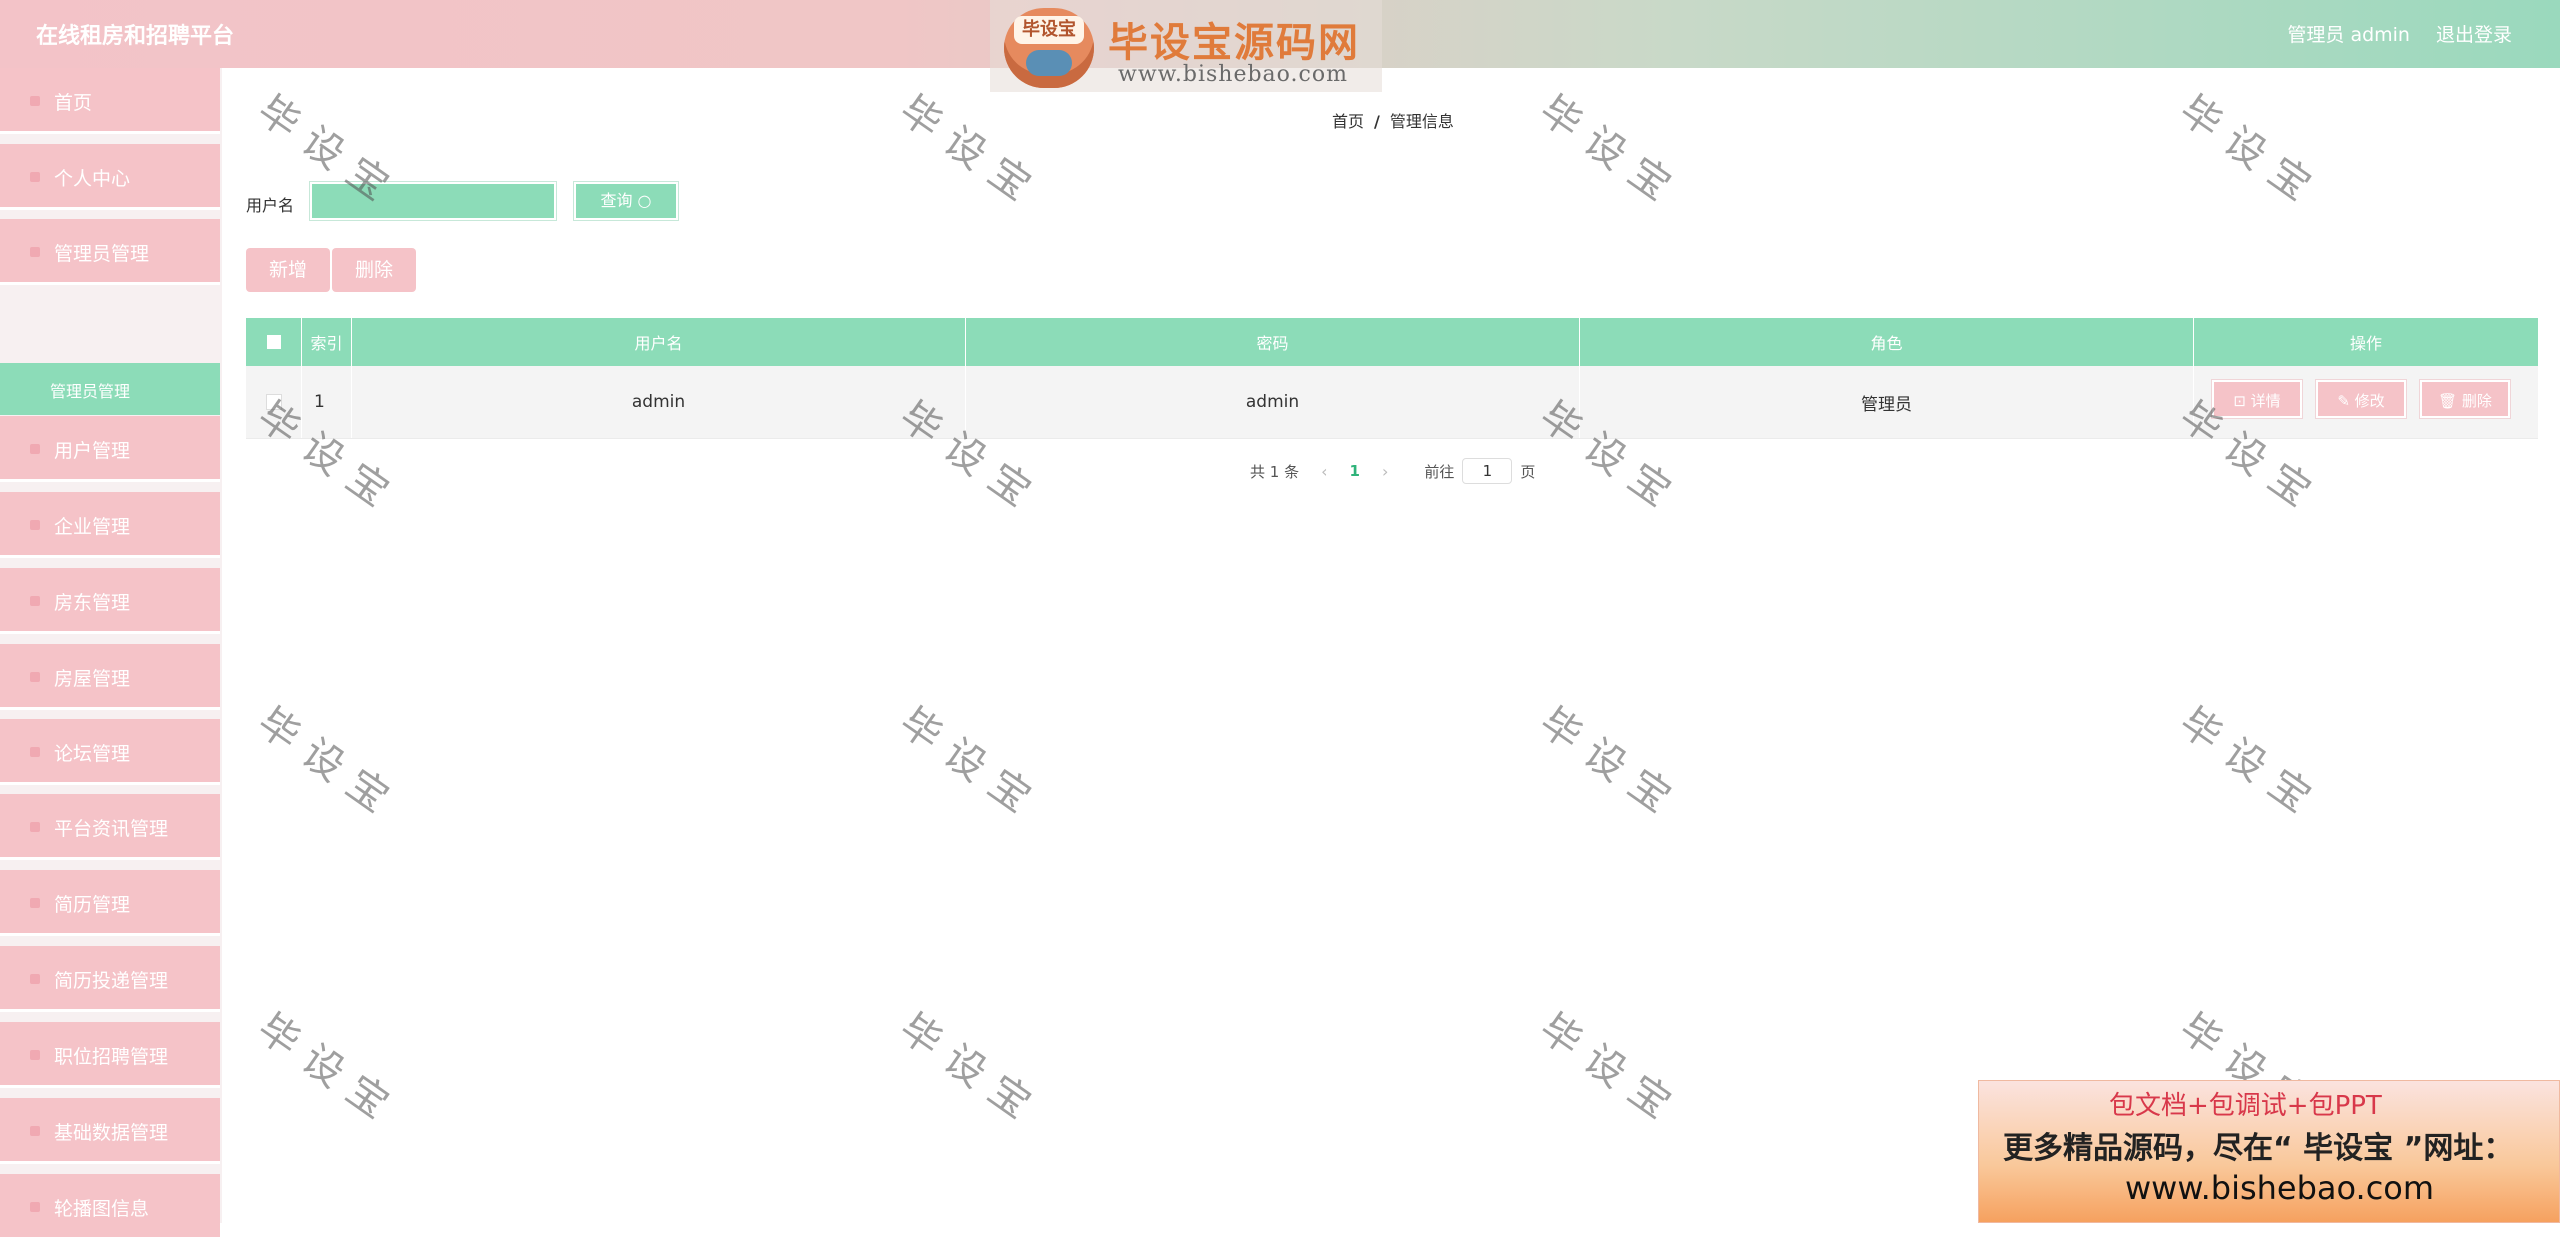 The image size is (2560, 1240). I want to click on sidebar-item-resume-management: 简历管理, so click(110, 903).